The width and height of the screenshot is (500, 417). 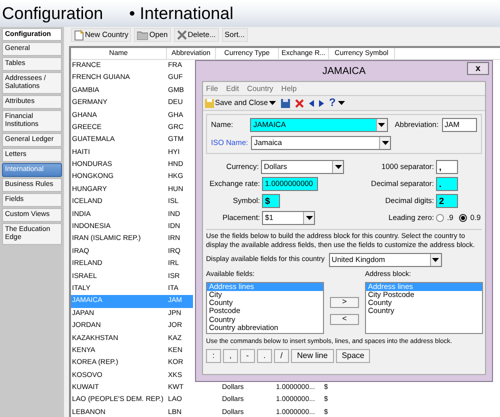 I want to click on dialog-title: JAMAICA, so click(x=344, y=71).